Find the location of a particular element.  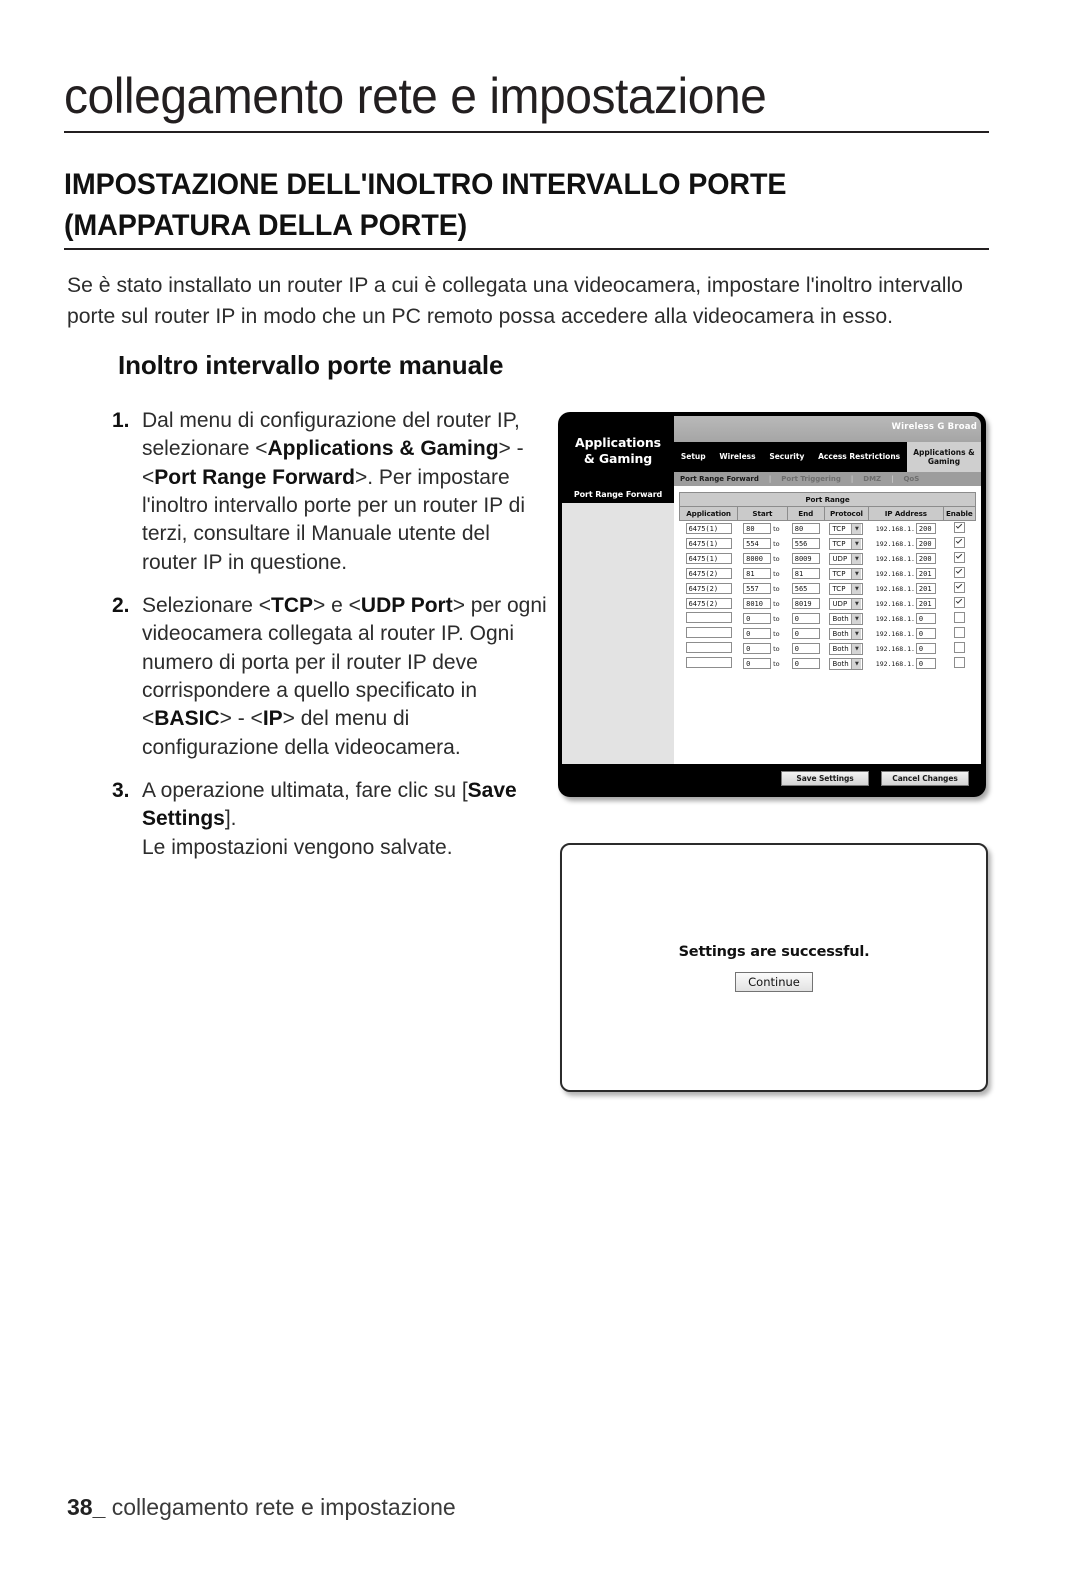

tab-applications-and-gaming: Applications & Gaming is located at coordinates (943, 457).